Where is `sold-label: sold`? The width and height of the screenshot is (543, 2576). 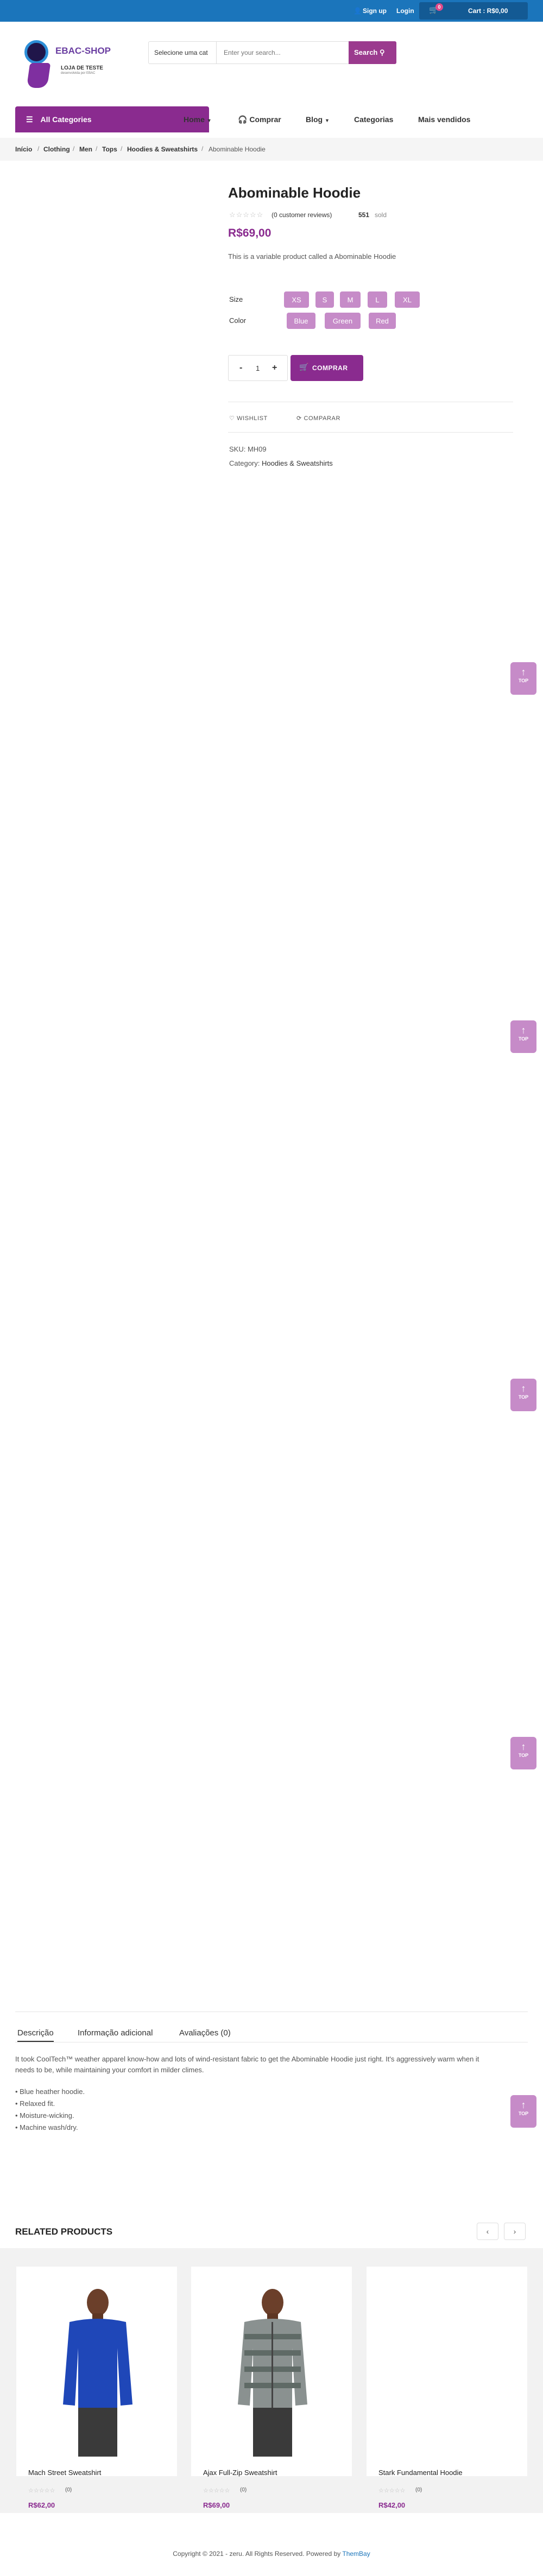 sold-label: sold is located at coordinates (381, 215).